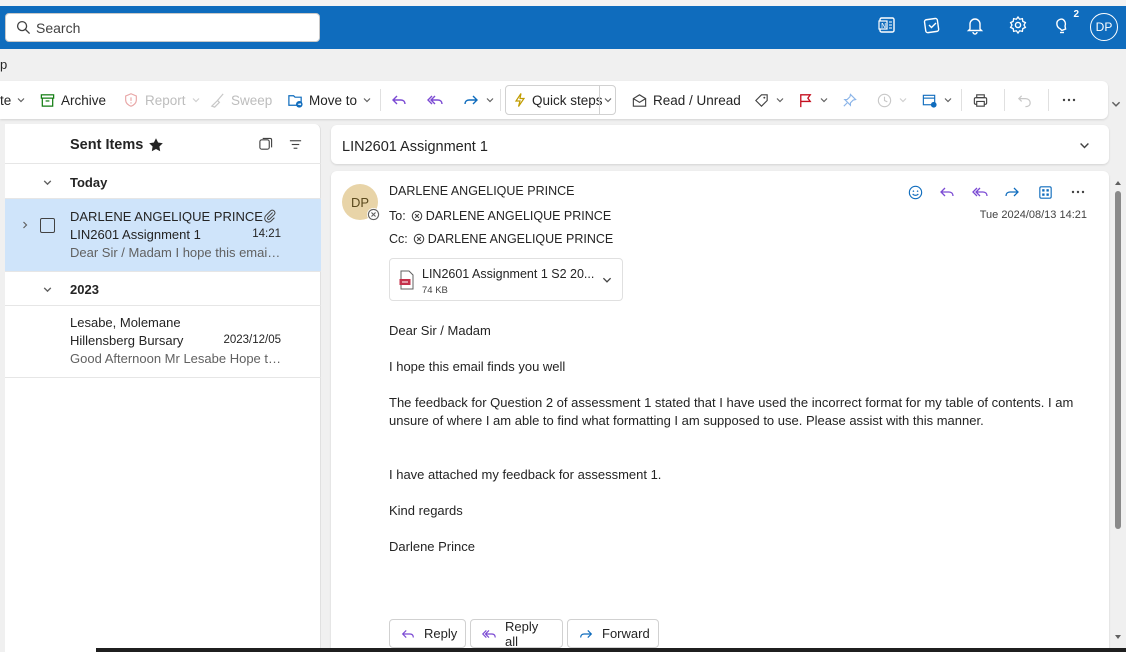  Describe the element at coordinates (1065, 23) in the screenshot. I see `lightbulb-icon: 2` at that location.